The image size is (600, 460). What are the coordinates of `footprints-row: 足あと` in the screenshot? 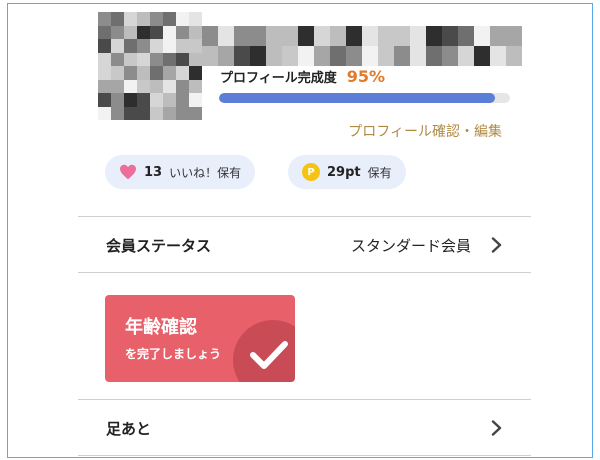 It's located at (304, 428).